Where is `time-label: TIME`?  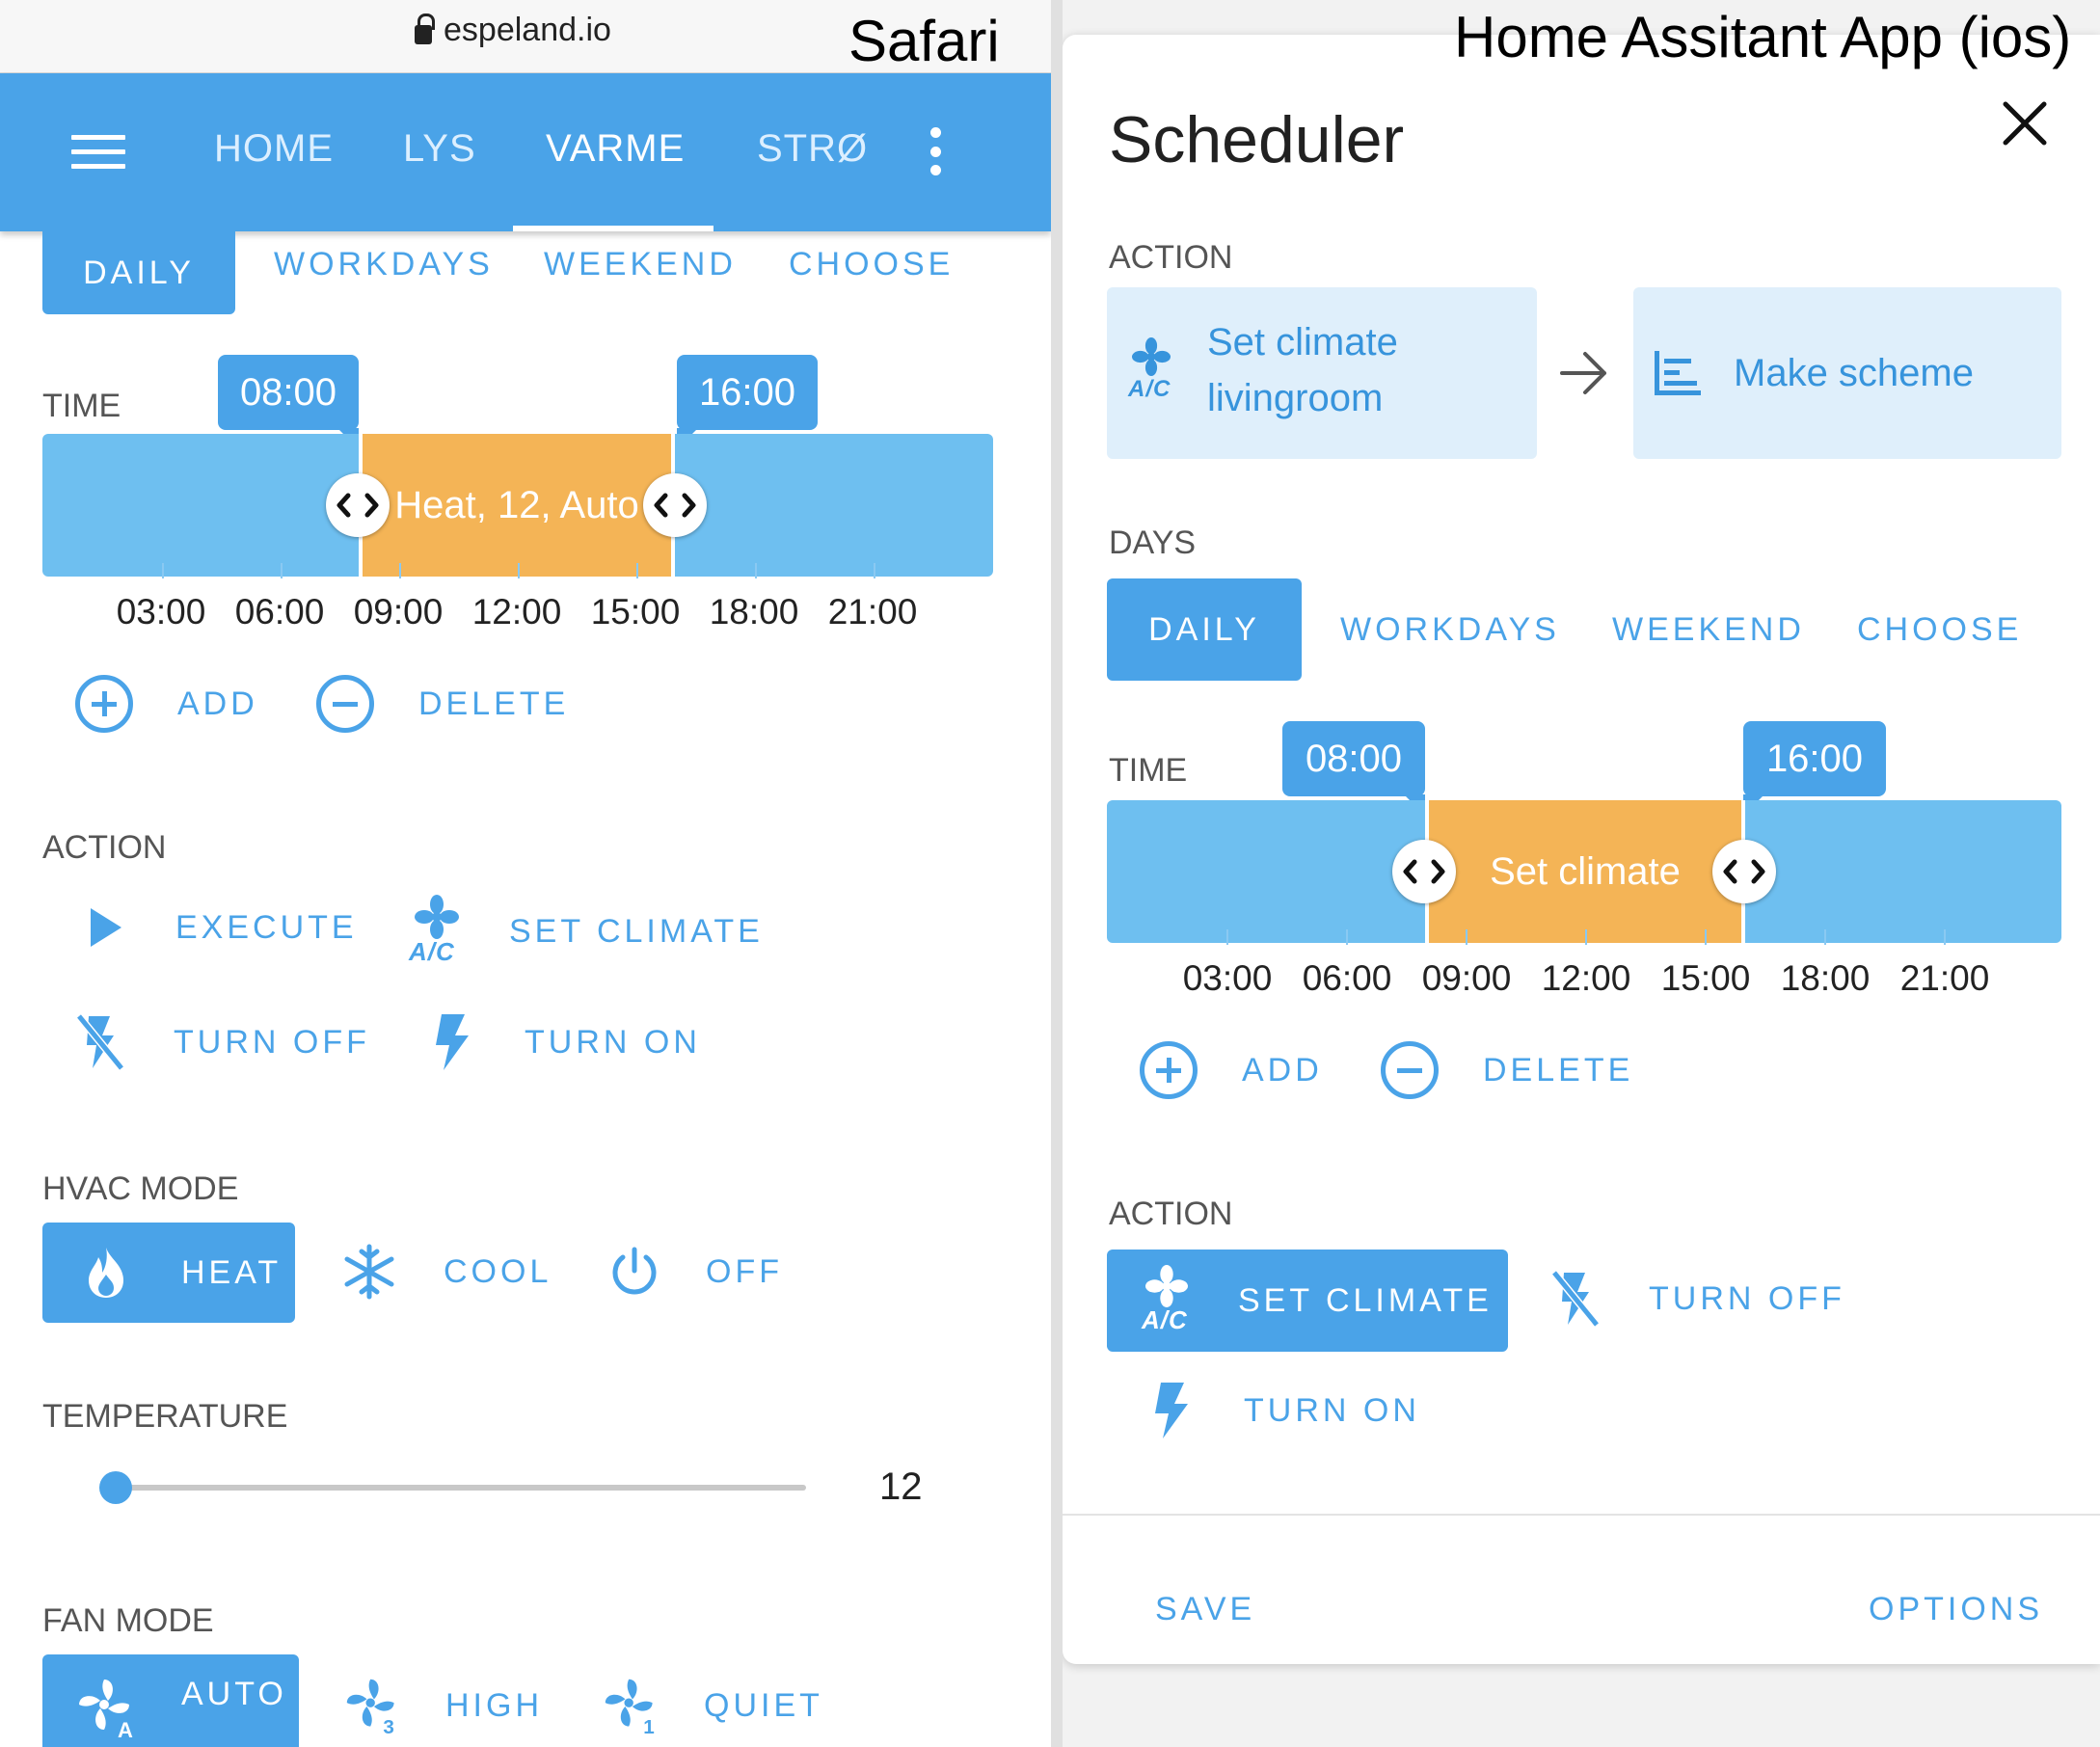
time-label: TIME is located at coordinates (1148, 771).